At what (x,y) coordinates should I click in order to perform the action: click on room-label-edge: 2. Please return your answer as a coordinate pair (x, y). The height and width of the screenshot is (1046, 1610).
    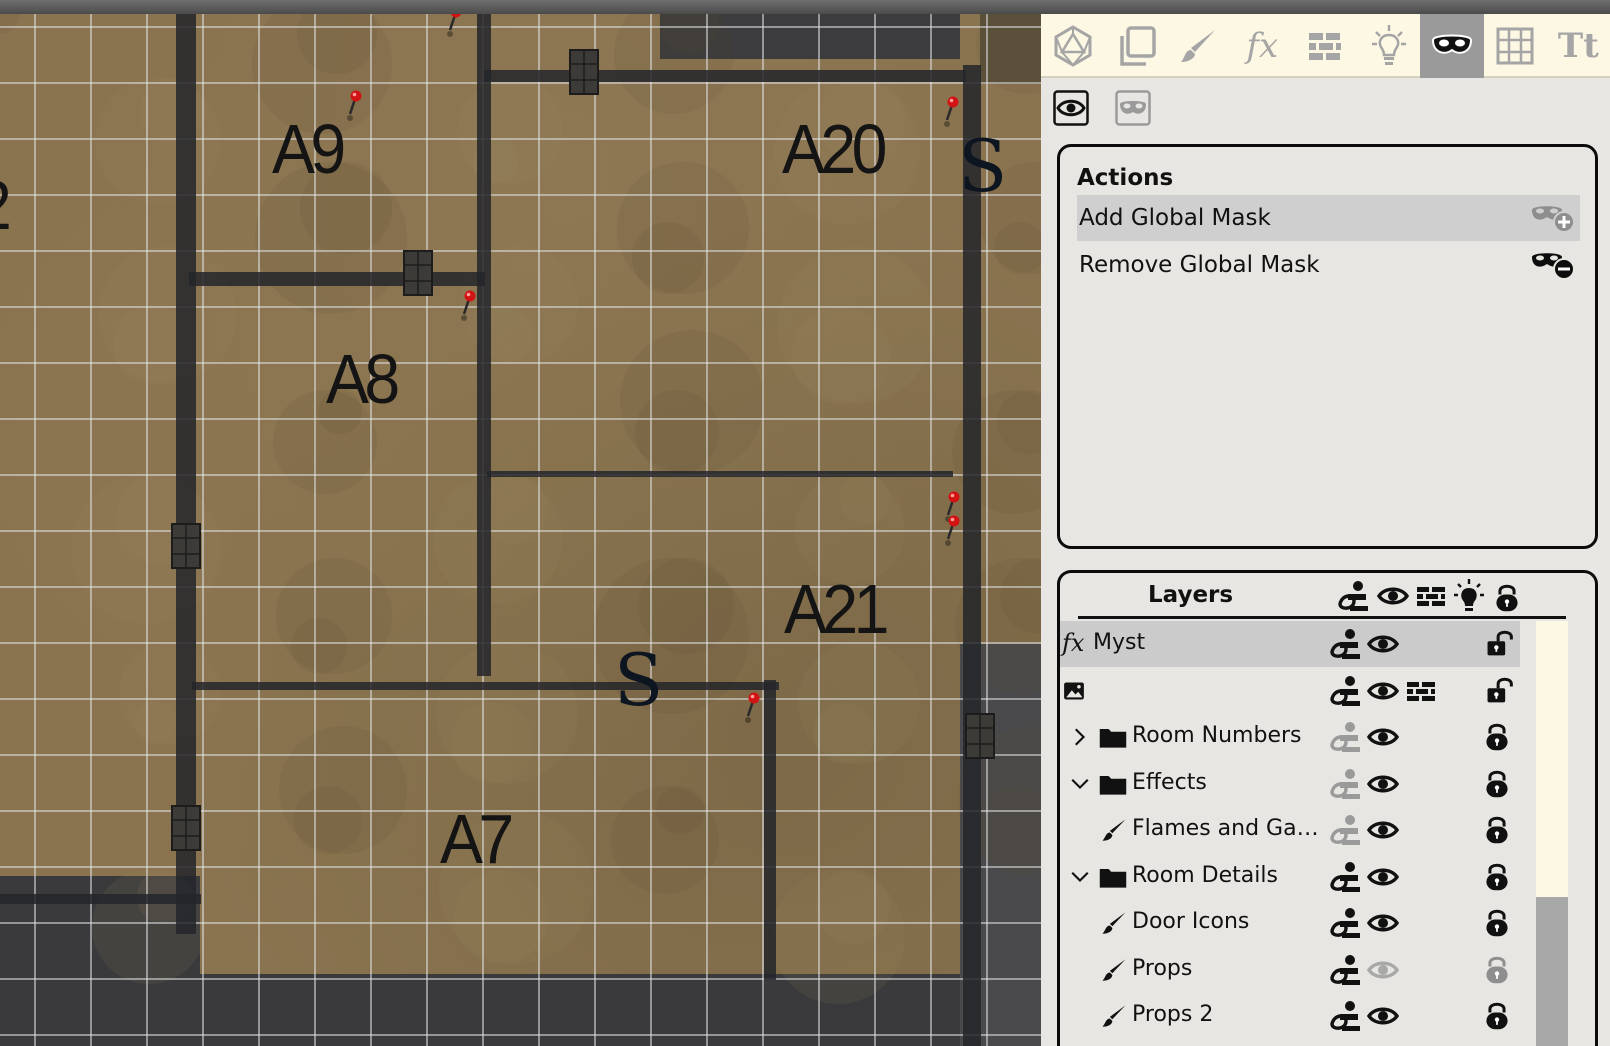
    Looking at the image, I should click on (6, 205).